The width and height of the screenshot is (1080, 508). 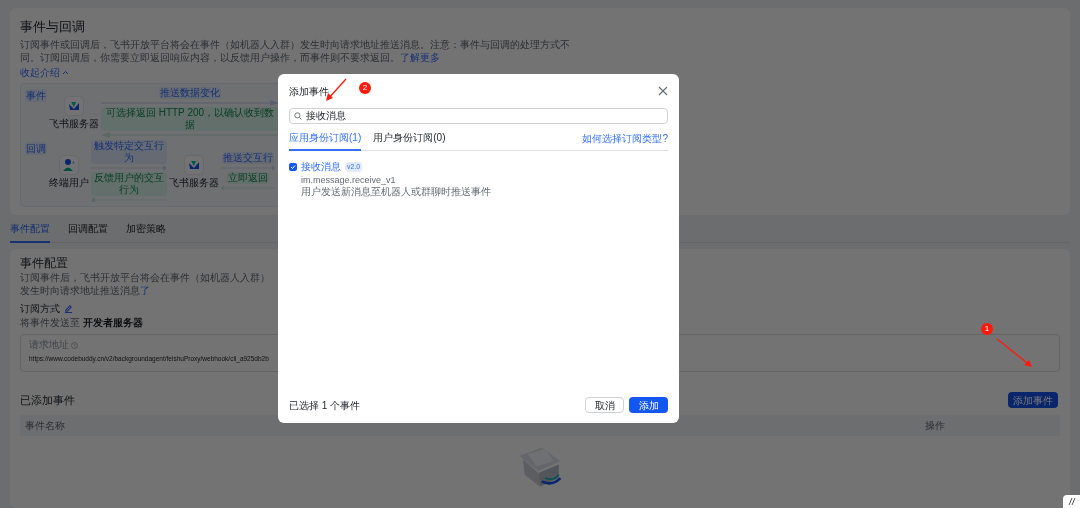 I want to click on search-field: 接收消息, so click(x=478, y=116).